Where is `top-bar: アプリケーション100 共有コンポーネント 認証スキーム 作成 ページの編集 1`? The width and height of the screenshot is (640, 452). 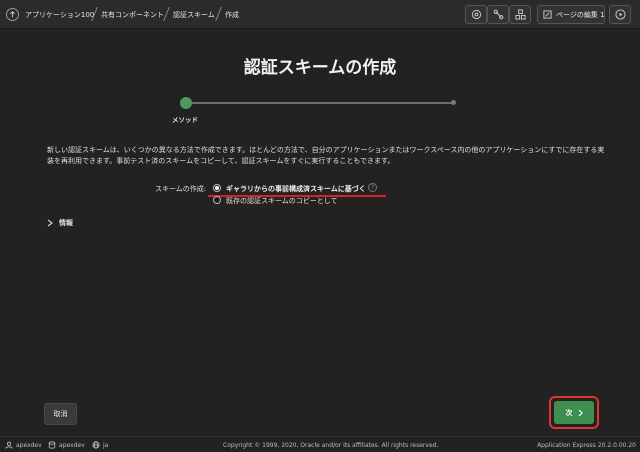
top-bar: アプリケーション100 共有コンポーネント 認証スキーム 作成 ページの編集 1 is located at coordinates (320, 14).